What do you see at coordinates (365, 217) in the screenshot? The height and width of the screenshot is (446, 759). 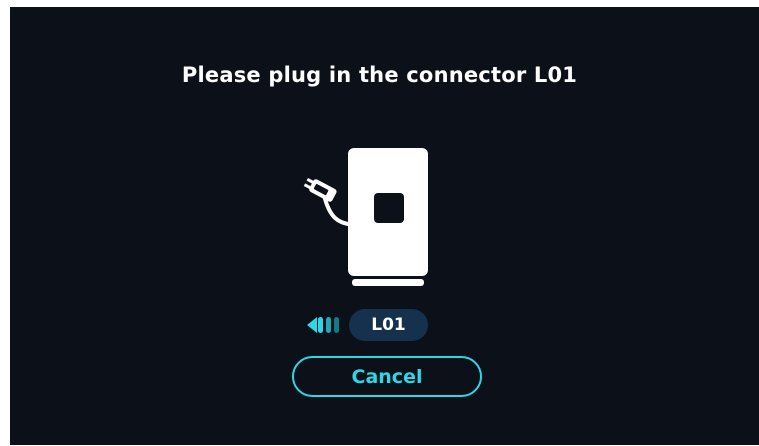 I see `ev-charger-icon` at bounding box center [365, 217].